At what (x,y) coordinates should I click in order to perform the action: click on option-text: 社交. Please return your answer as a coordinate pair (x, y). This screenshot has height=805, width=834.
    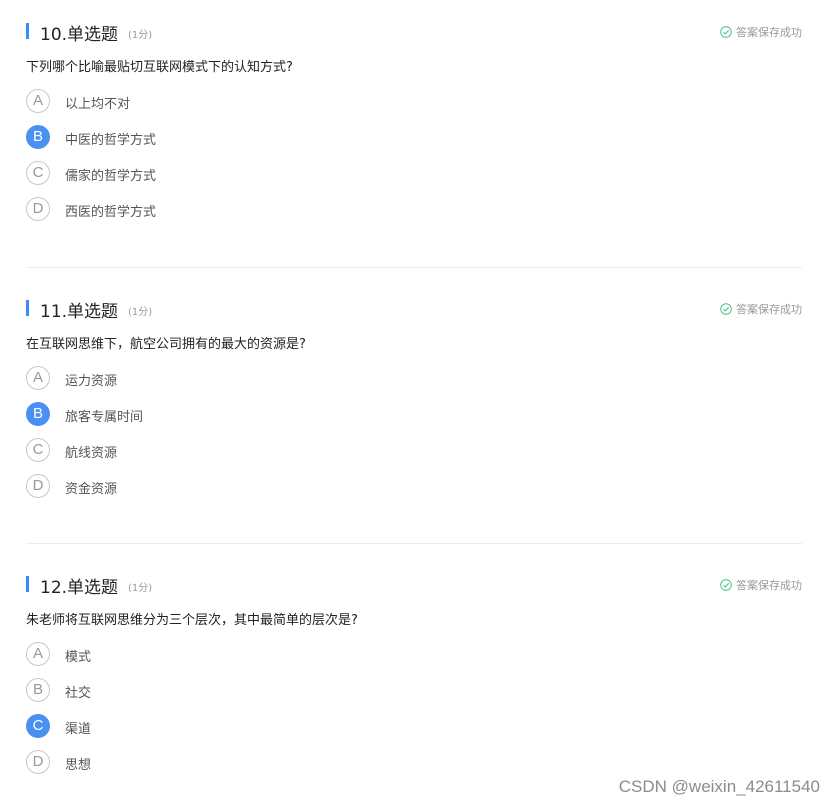
    Looking at the image, I should click on (78, 691).